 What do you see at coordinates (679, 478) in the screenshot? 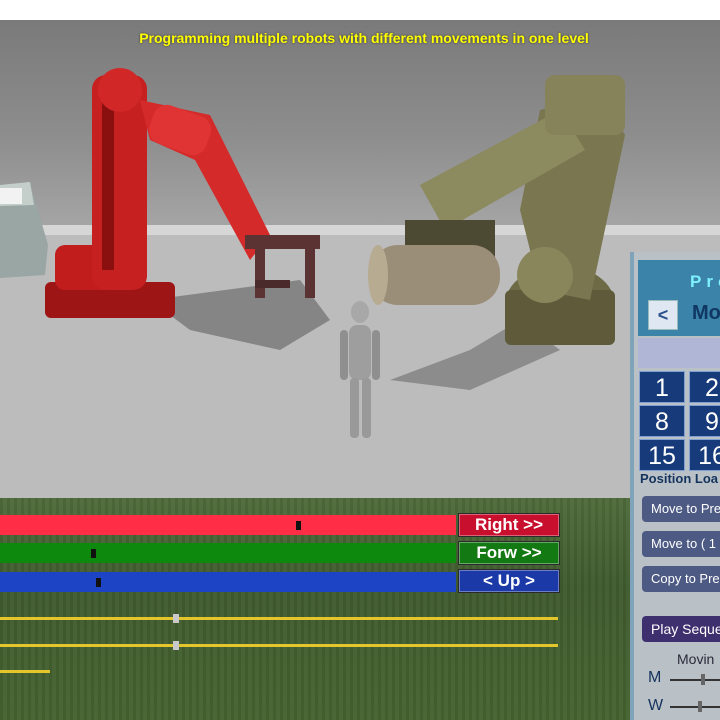
I see `position-load-label: Position Loa` at bounding box center [679, 478].